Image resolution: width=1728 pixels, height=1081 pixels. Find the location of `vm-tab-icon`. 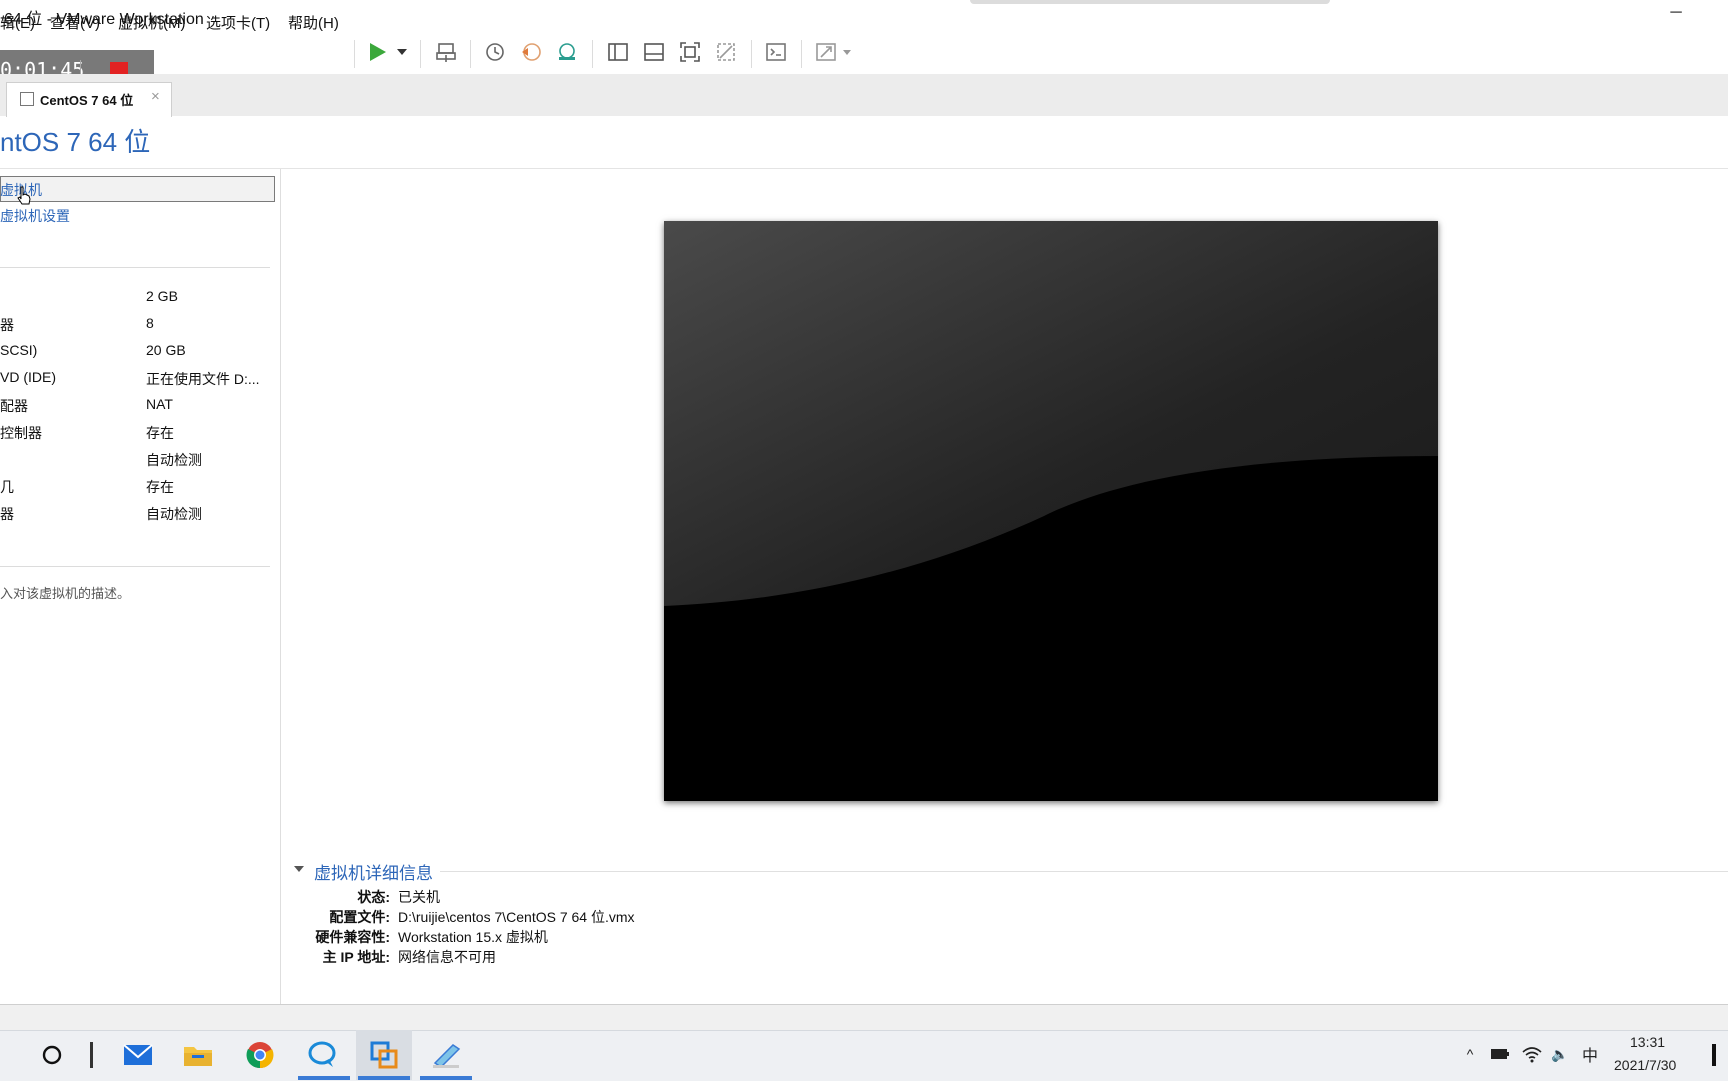

vm-tab-icon is located at coordinates (27, 99).